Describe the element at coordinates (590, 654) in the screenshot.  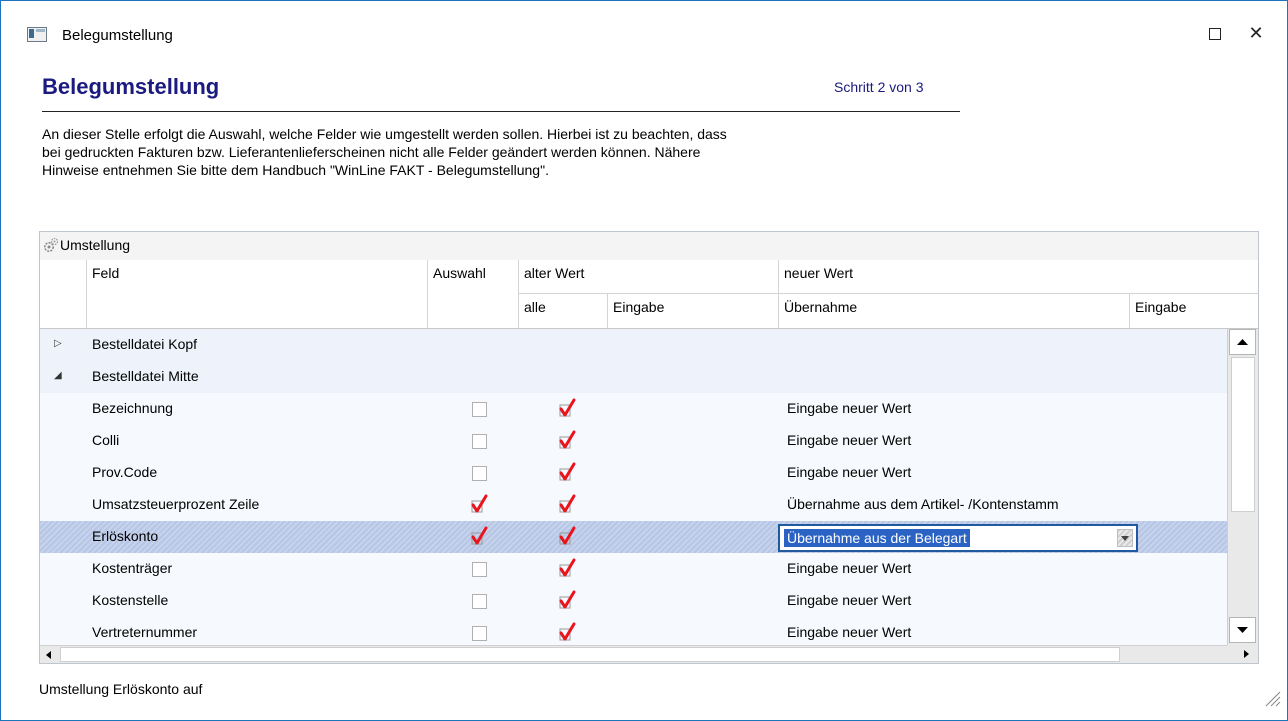
I see `hscroll-thumb` at that location.